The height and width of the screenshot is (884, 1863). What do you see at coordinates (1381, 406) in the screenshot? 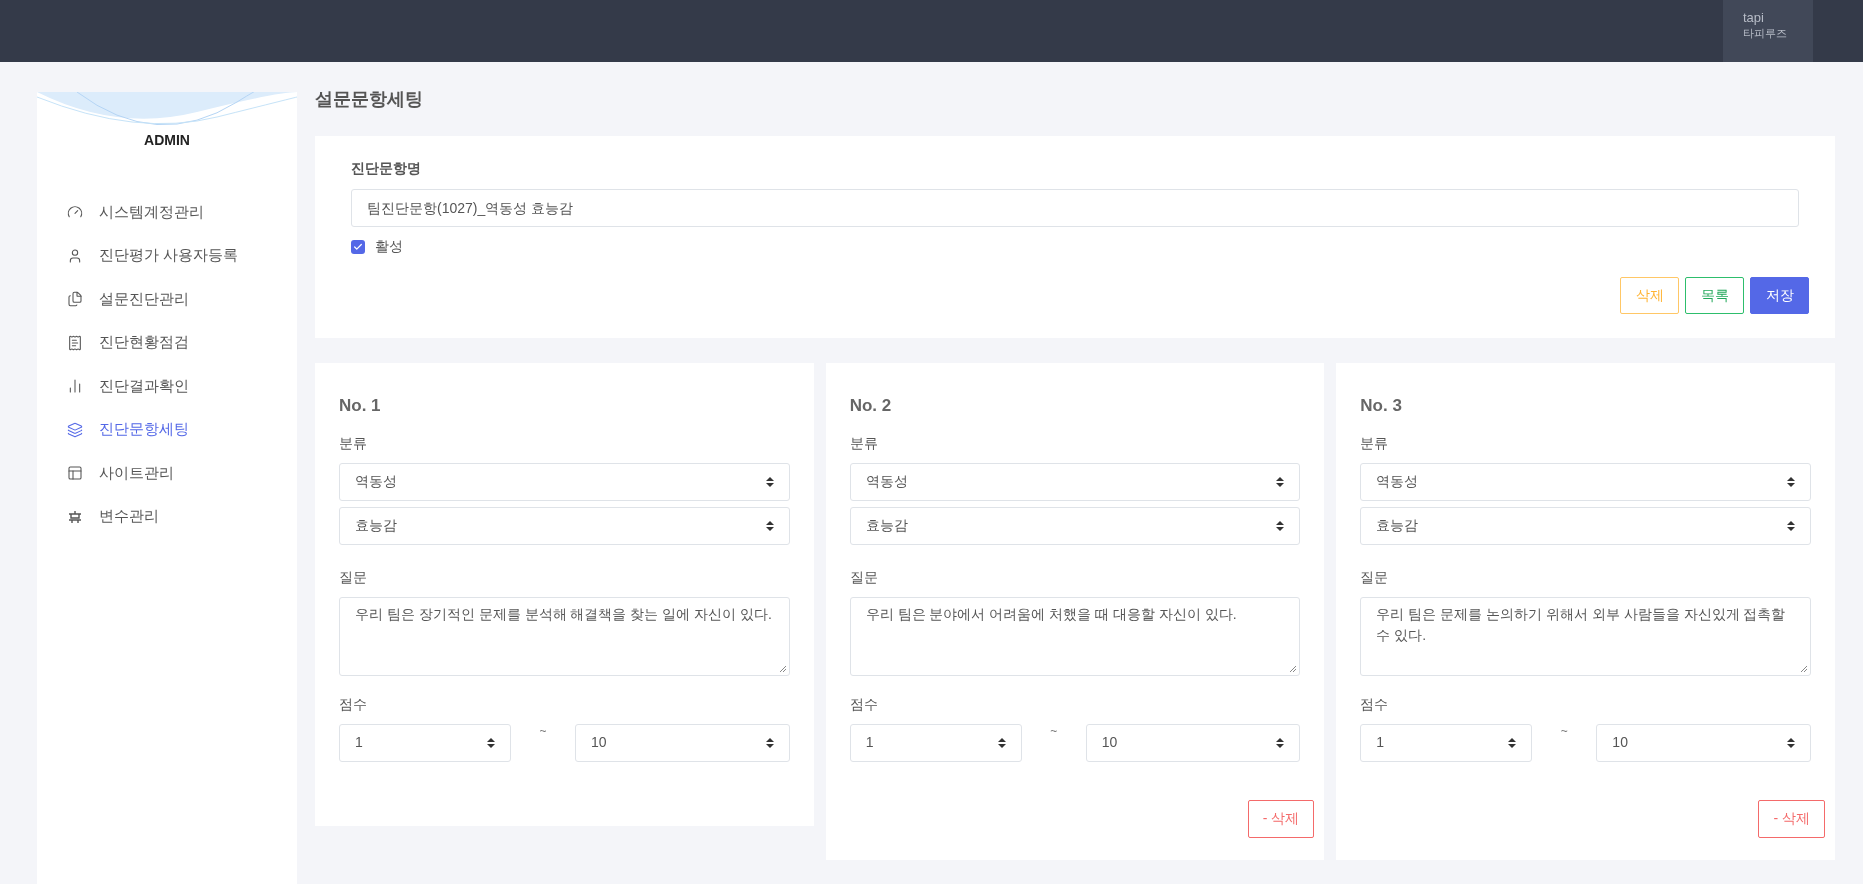
I see `question-number: No. 3` at bounding box center [1381, 406].